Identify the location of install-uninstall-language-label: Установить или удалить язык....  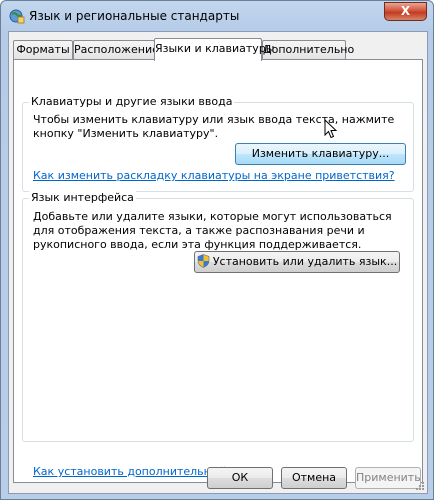
(305, 261).